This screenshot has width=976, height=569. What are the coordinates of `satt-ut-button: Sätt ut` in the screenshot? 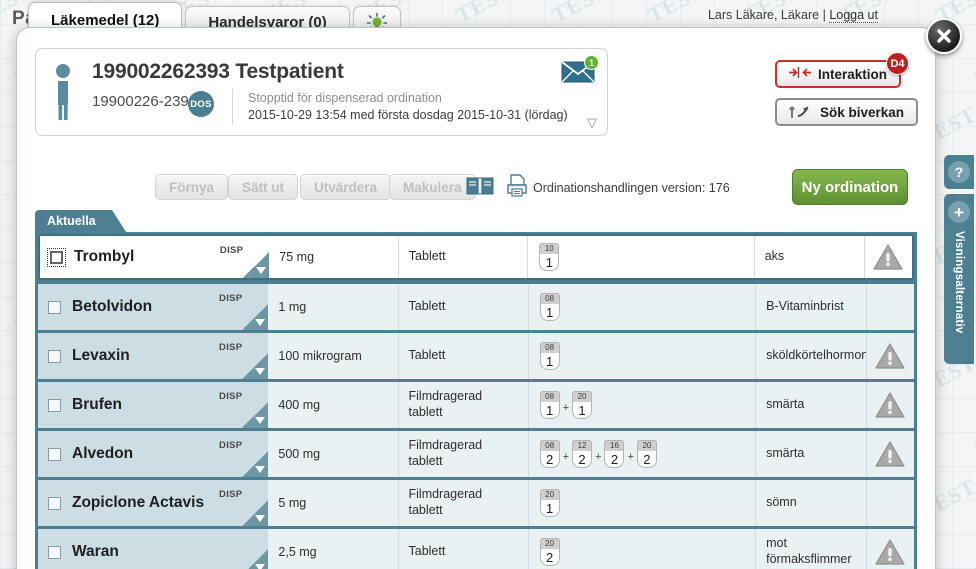 It's located at (263, 187).